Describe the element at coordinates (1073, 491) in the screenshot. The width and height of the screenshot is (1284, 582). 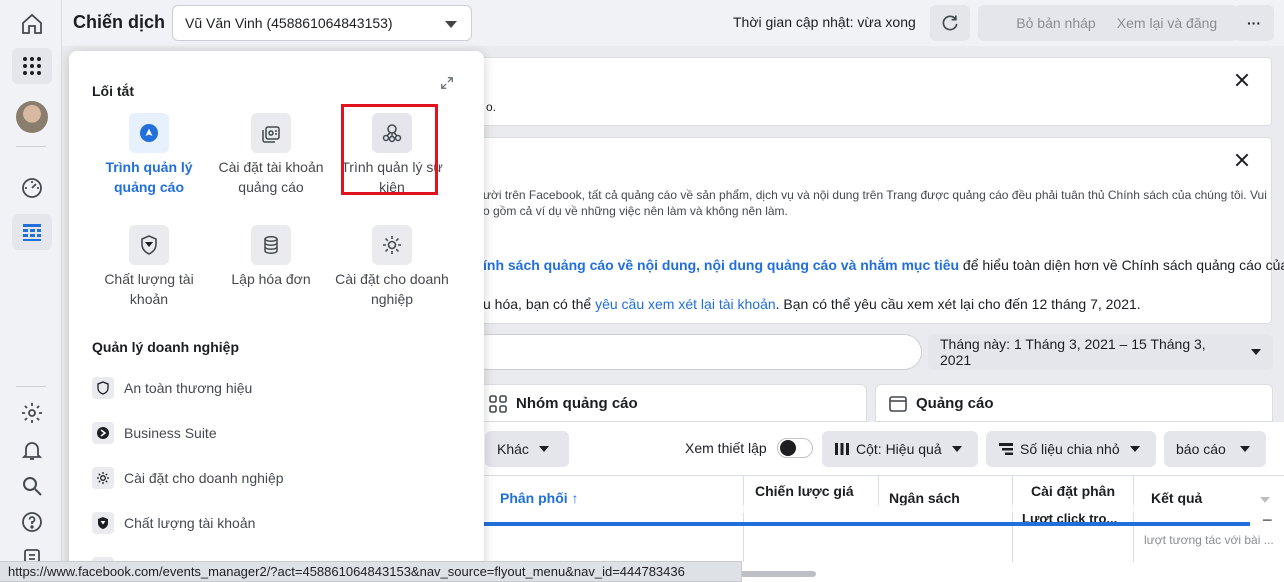
I see `col-header-attribution: Cài đặt phân` at that location.